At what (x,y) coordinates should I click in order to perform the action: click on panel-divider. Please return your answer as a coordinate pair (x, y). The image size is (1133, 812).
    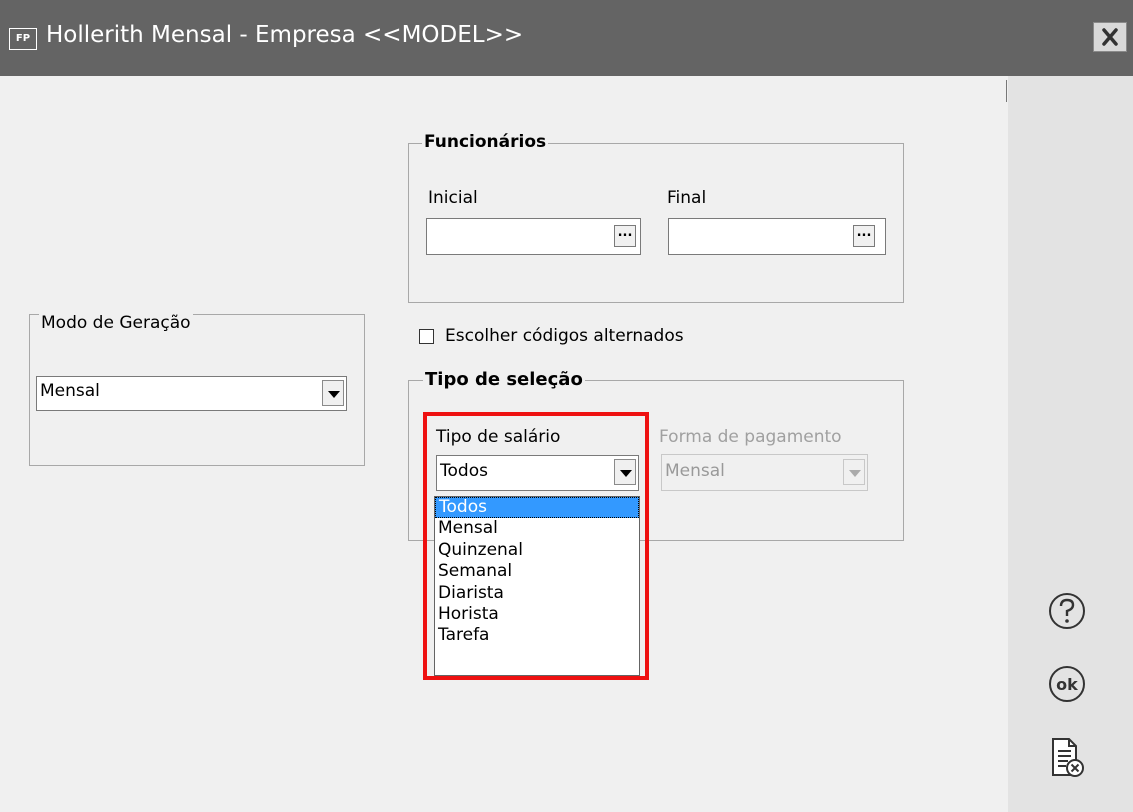
    Looking at the image, I should click on (1006, 91).